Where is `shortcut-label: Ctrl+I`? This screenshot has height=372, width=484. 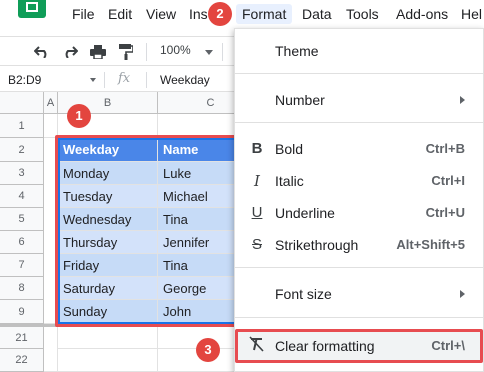 shortcut-label: Ctrl+I is located at coordinates (448, 180).